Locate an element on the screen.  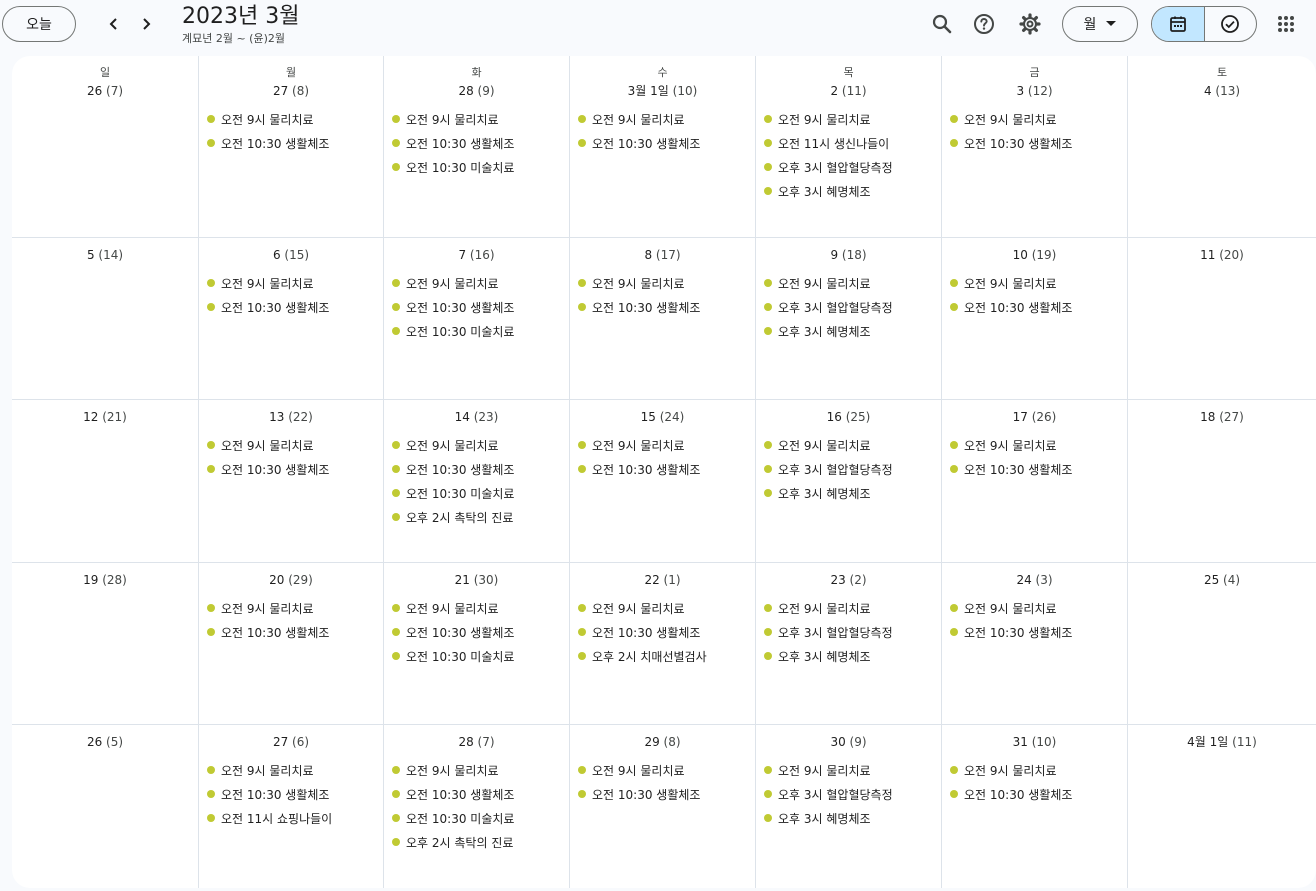
day-cell: 수 3월 1일 (10) 오전 9시 물리치료 오전 10:30 생활체조 is located at coordinates (663, 146).